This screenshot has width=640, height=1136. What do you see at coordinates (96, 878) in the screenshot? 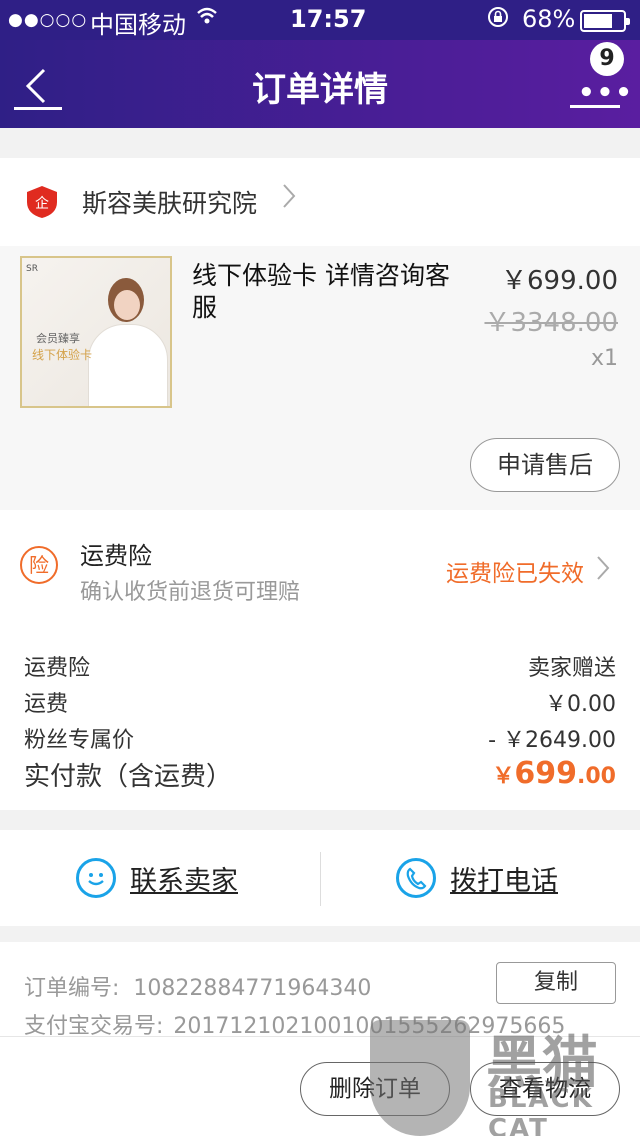
I see `chat-smile-icon` at bounding box center [96, 878].